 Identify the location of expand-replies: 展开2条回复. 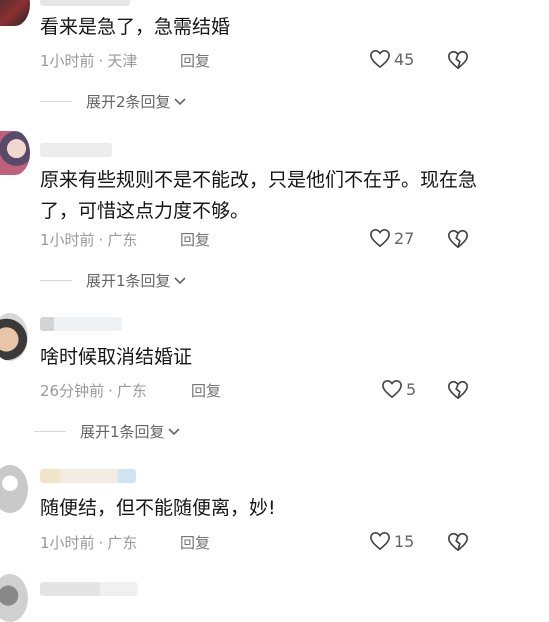
(113, 101).